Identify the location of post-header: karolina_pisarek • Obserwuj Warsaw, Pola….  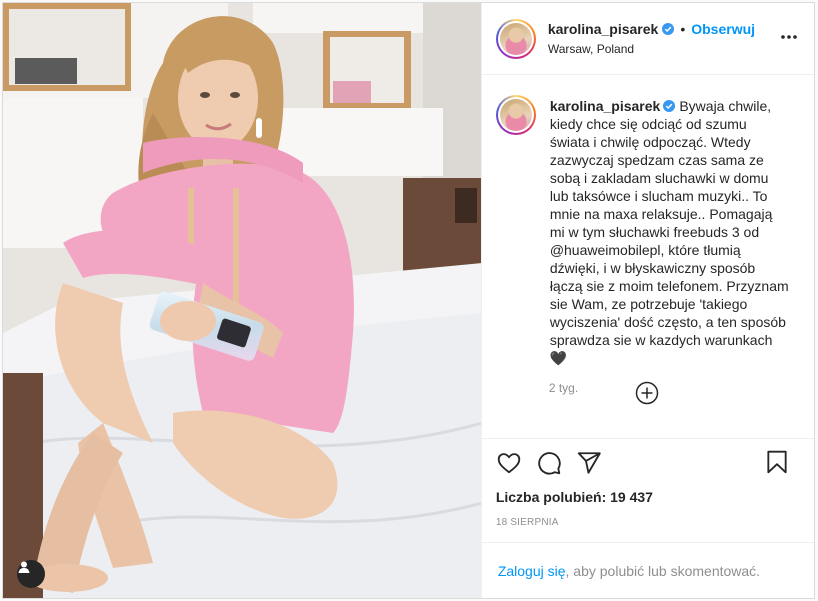
(647, 39).